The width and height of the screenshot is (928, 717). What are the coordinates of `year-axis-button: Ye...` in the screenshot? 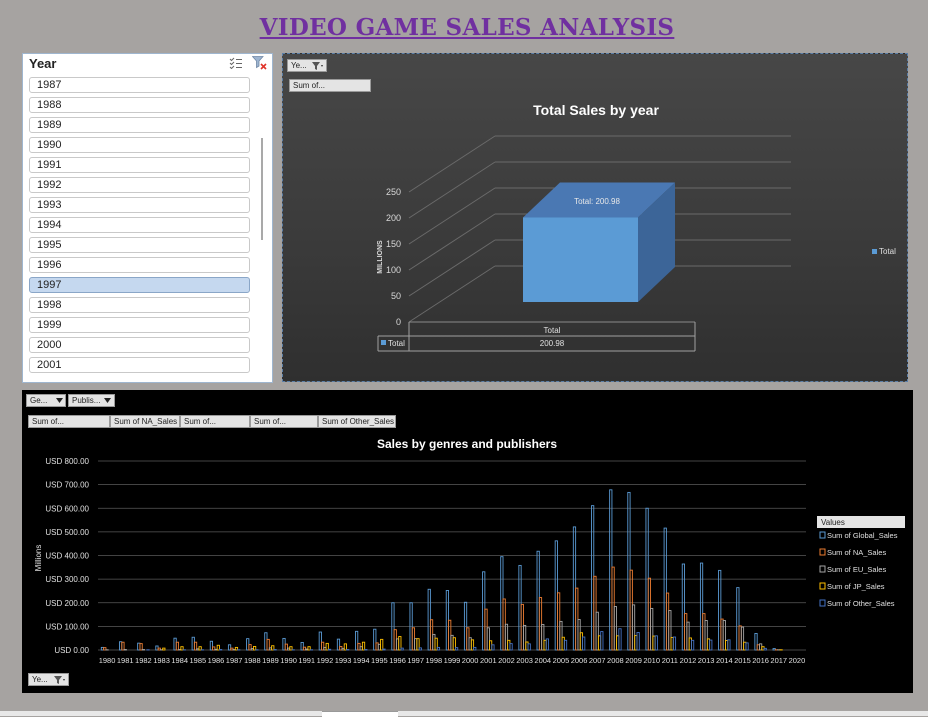 It's located at (48, 679).